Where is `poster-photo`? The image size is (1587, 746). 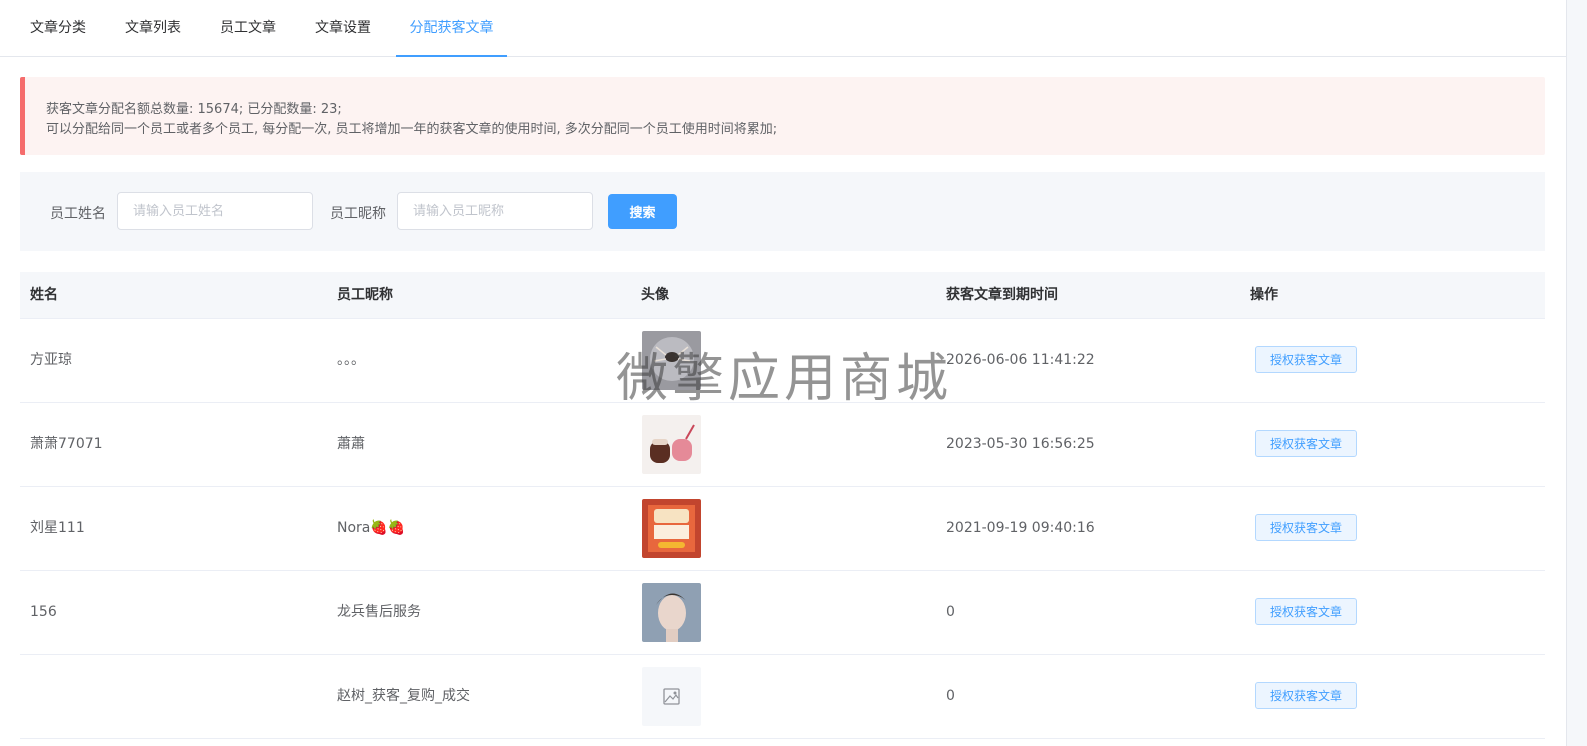 poster-photo is located at coordinates (671, 528).